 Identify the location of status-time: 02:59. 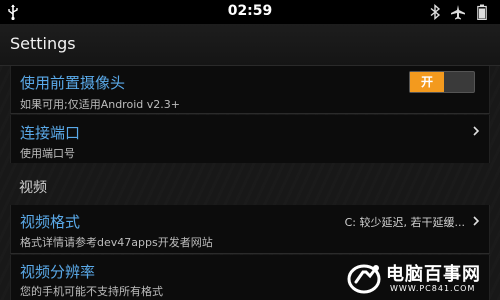
(250, 11).